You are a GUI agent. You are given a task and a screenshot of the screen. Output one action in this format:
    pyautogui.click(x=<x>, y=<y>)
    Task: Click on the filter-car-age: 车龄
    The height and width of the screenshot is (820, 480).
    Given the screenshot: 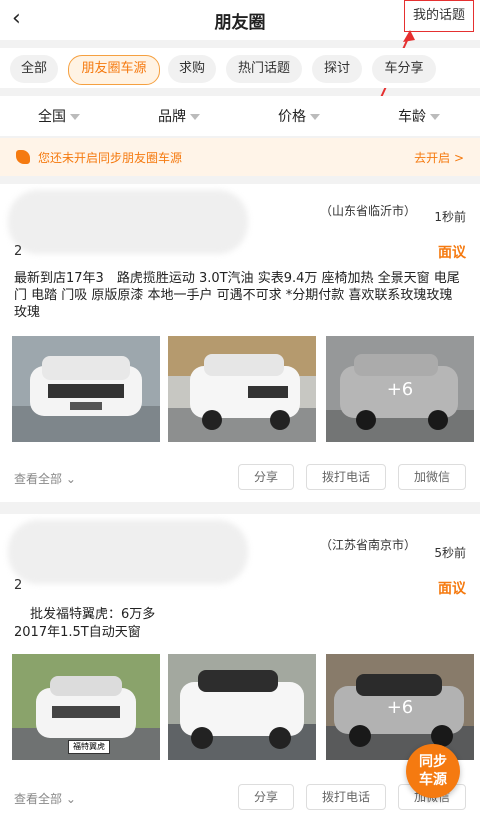 What is the action you would take?
    pyautogui.click(x=419, y=116)
    